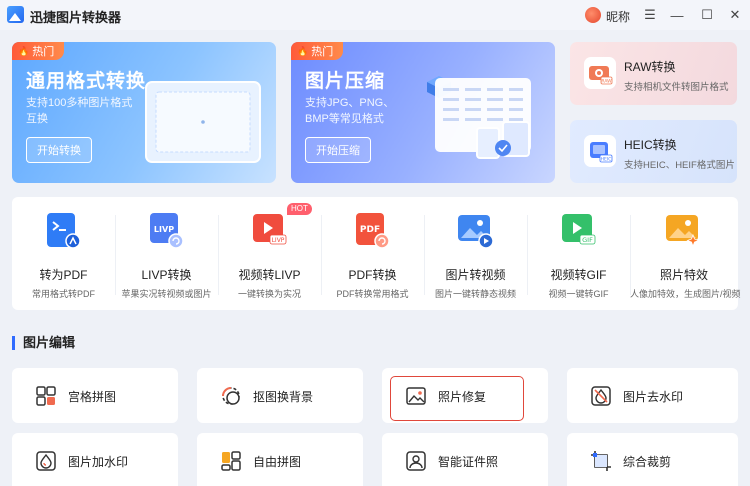 The height and width of the screenshot is (486, 750). What do you see at coordinates (685, 253) in the screenshot?
I see `tool-photo-effect: 照片特效 人像加特效，生成图片/视频` at bounding box center [685, 253].